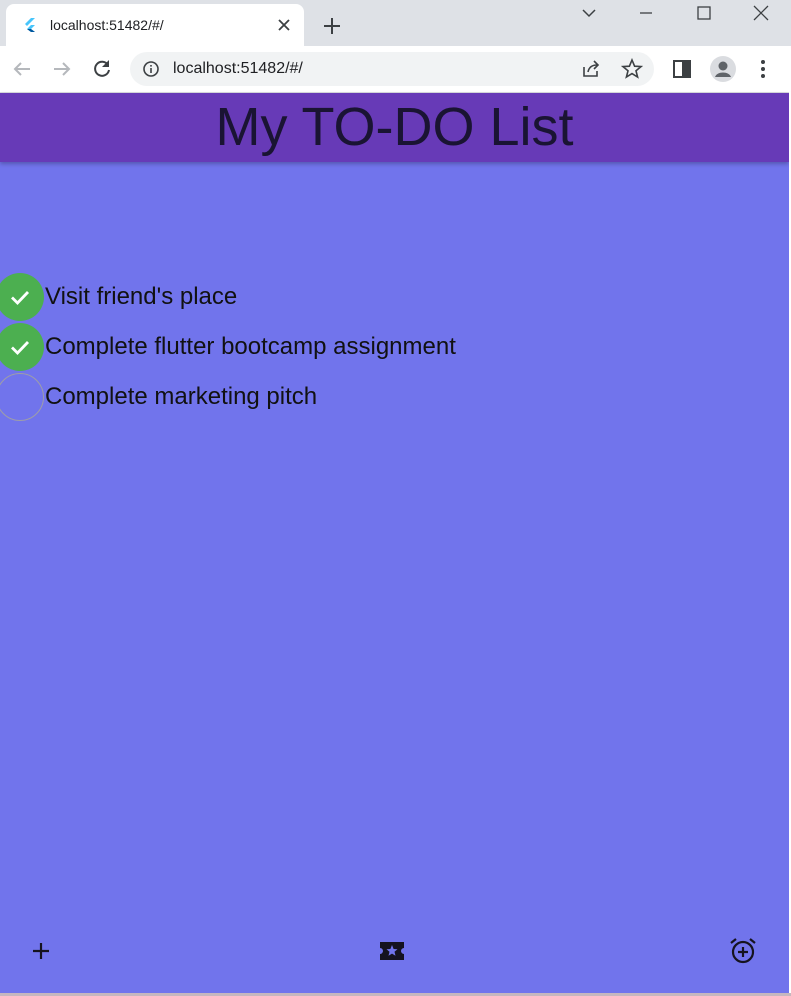  What do you see at coordinates (763, 69) in the screenshot?
I see `kebab-menu-icon` at bounding box center [763, 69].